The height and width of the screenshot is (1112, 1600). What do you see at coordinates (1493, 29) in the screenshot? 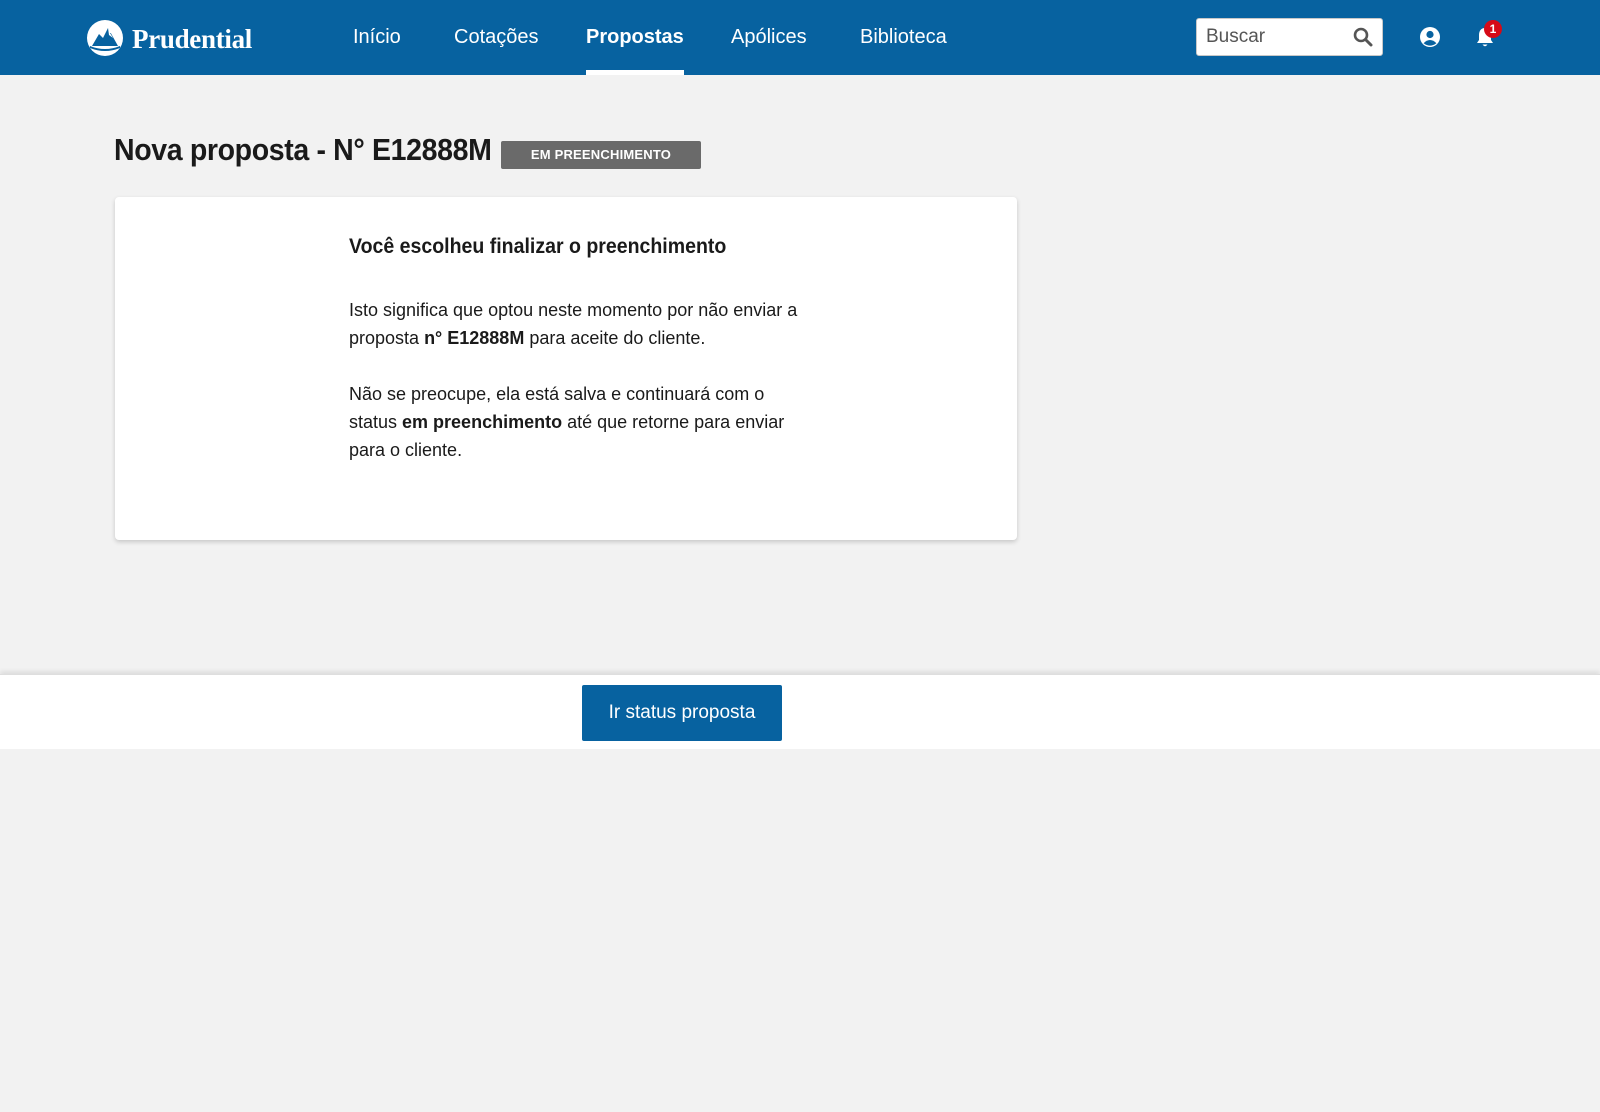
I see `notification-count-badge: 1` at bounding box center [1493, 29].